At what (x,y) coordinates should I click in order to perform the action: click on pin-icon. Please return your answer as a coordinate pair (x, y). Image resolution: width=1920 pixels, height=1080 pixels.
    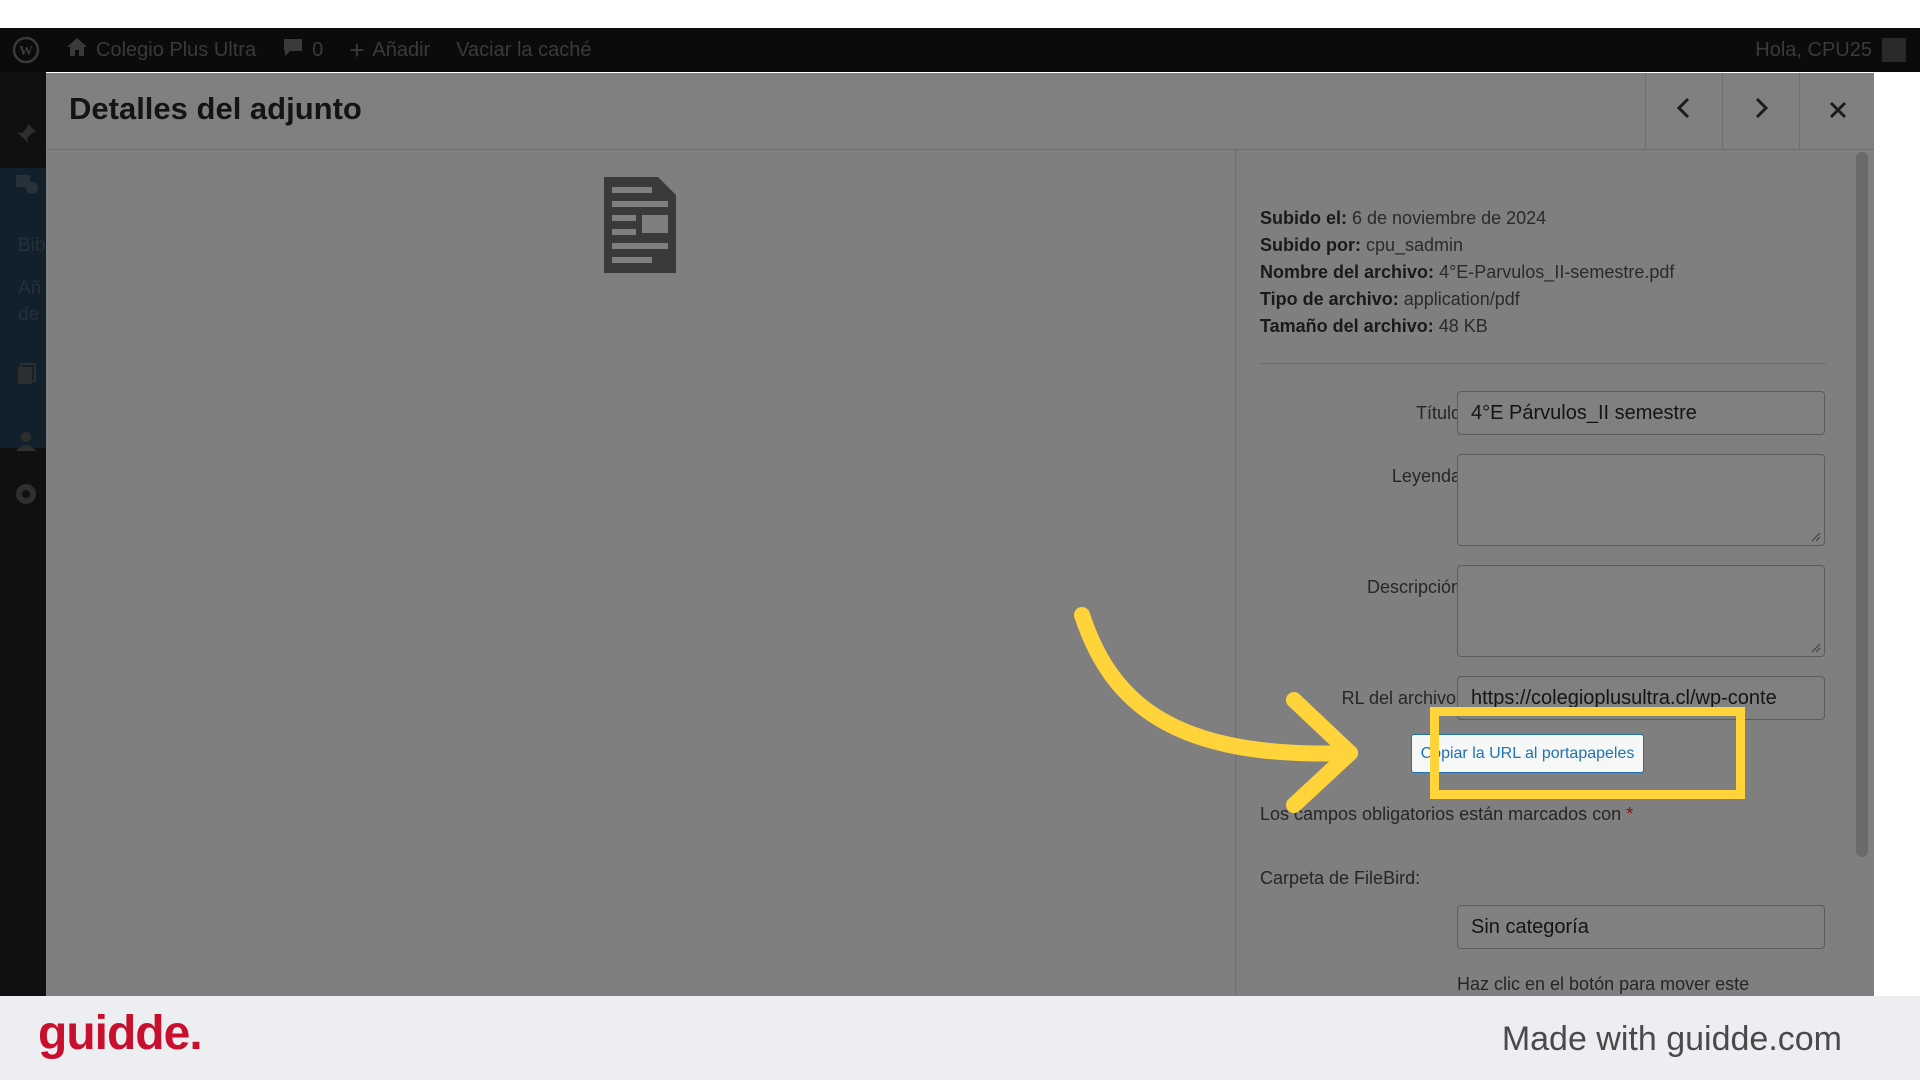
    Looking at the image, I should click on (26, 134).